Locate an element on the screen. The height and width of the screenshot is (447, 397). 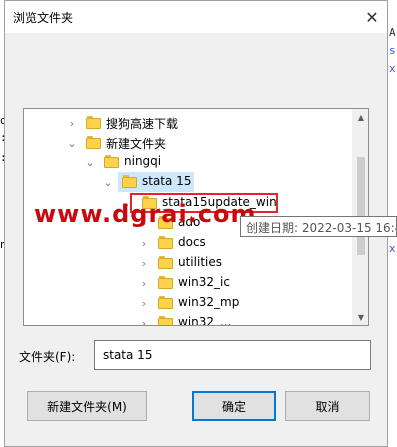
tree-item: › win32_ic is located at coordinates (189, 283).